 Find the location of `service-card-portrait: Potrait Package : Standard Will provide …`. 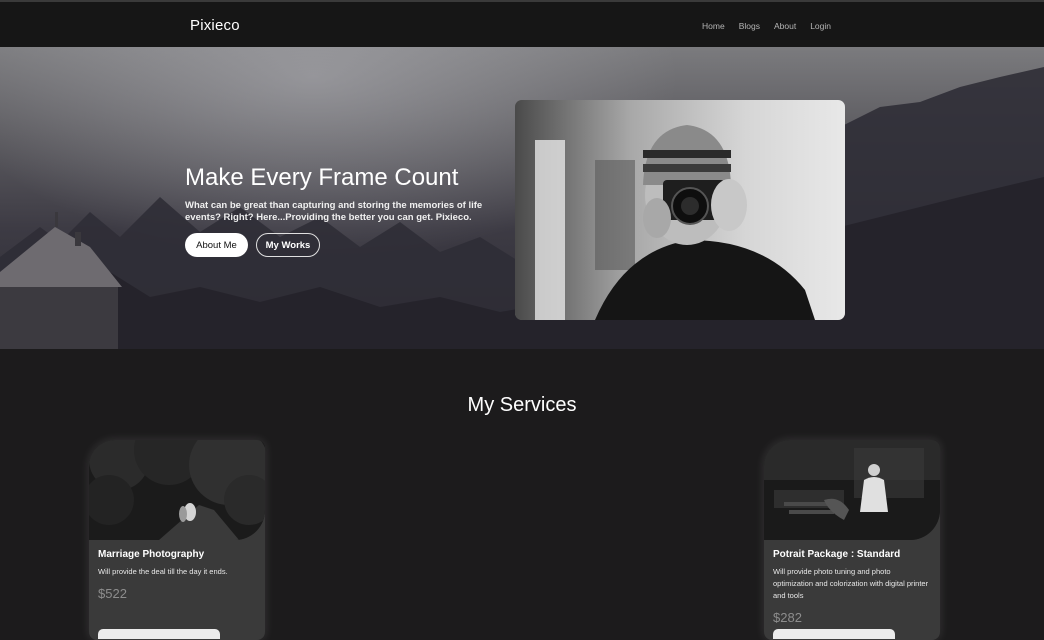

service-card-portrait: Potrait Package : Standard Will provide … is located at coordinates (852, 540).